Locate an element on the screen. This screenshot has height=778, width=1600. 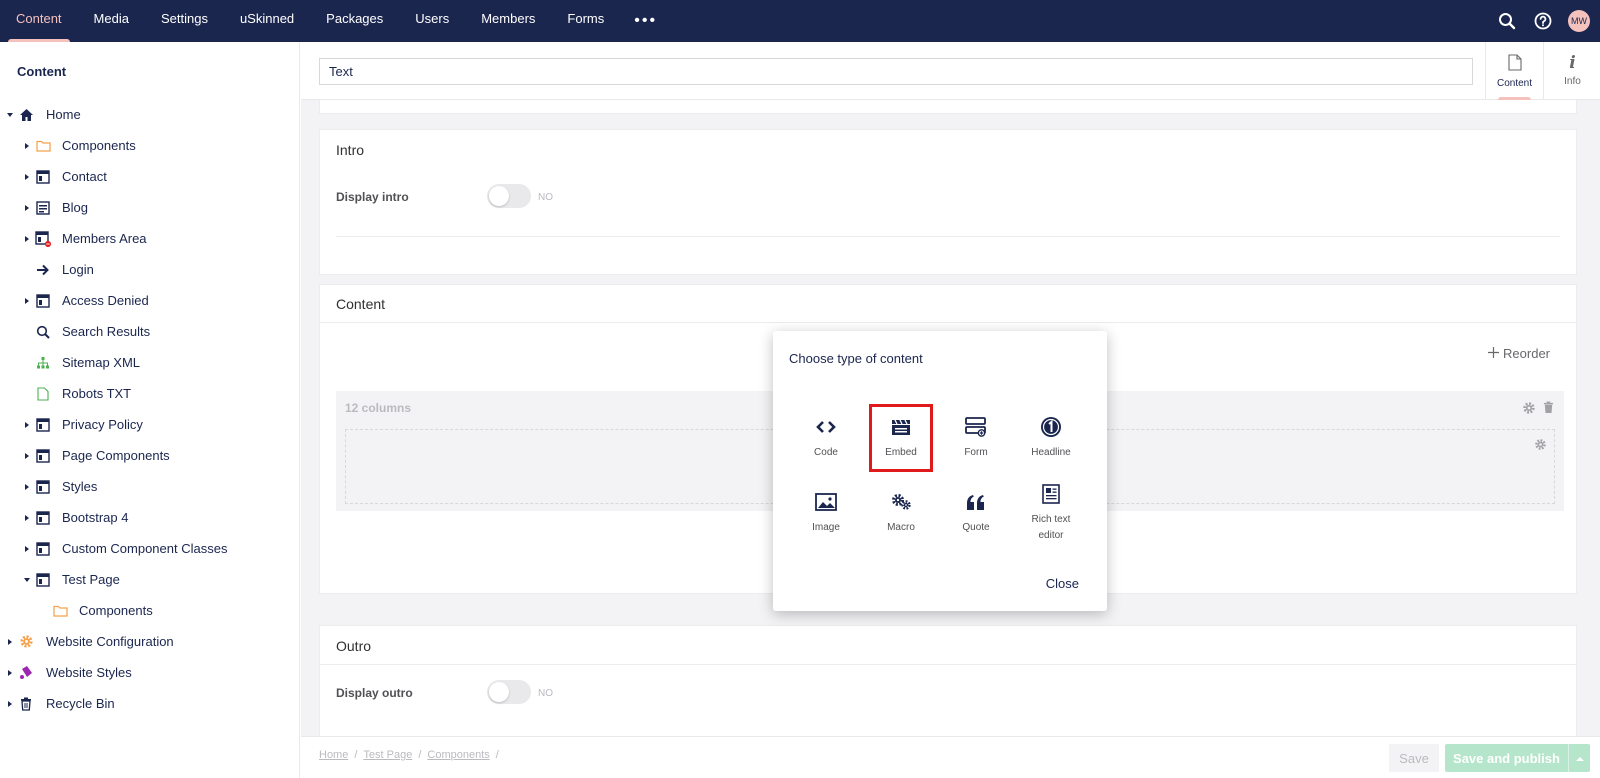
cell-settings-gear-icon is located at coordinates (1540, 446).